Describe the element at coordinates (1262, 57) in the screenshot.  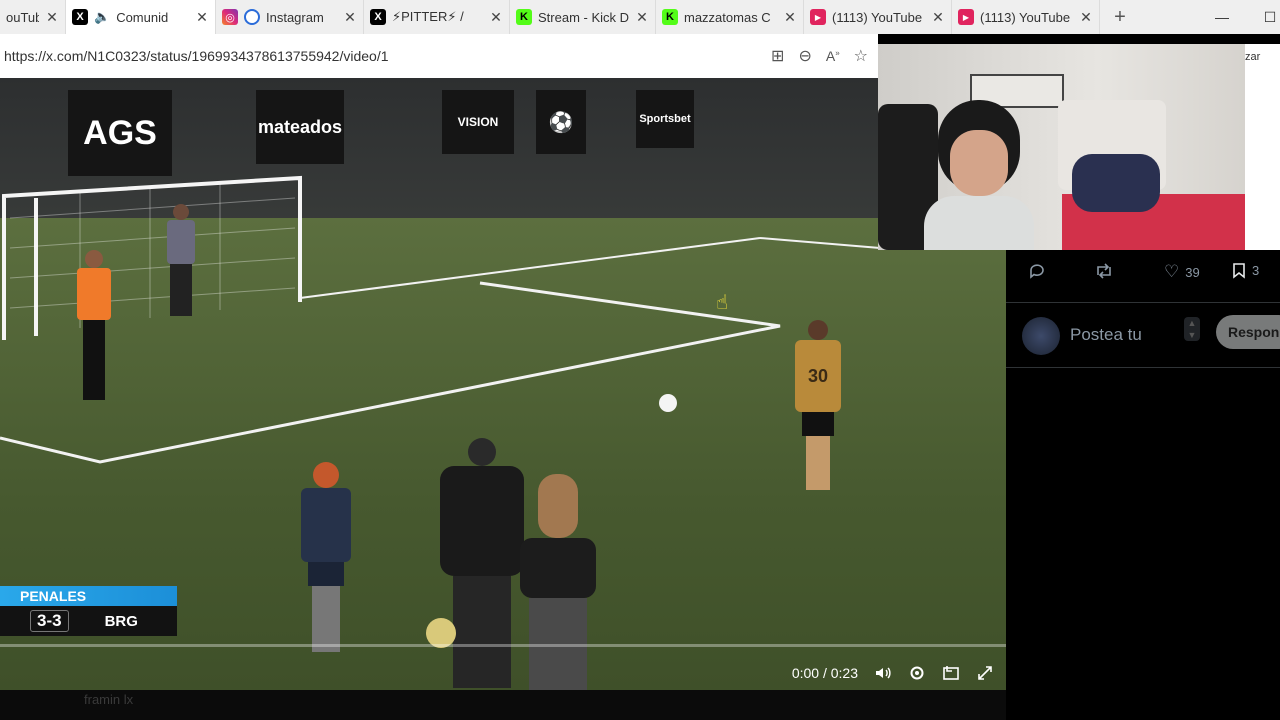
I see `toolbar-partial-label: zar` at that location.